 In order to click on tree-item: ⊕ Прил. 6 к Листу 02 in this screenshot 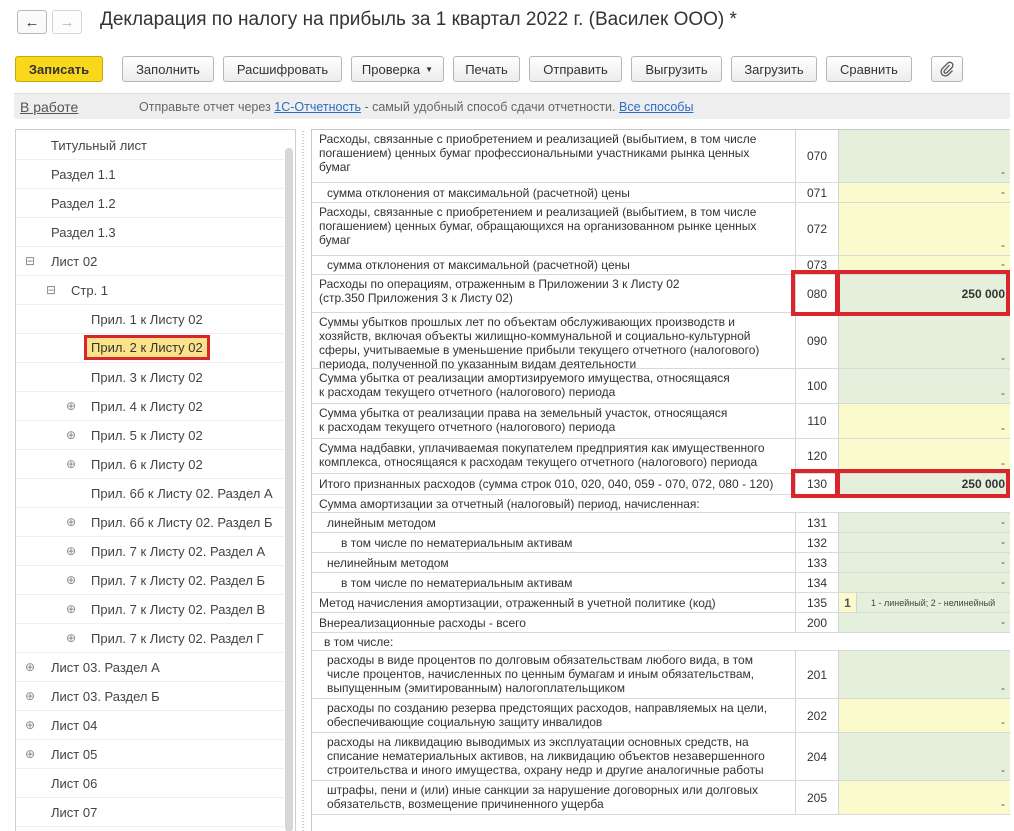, I will do `click(150, 464)`.